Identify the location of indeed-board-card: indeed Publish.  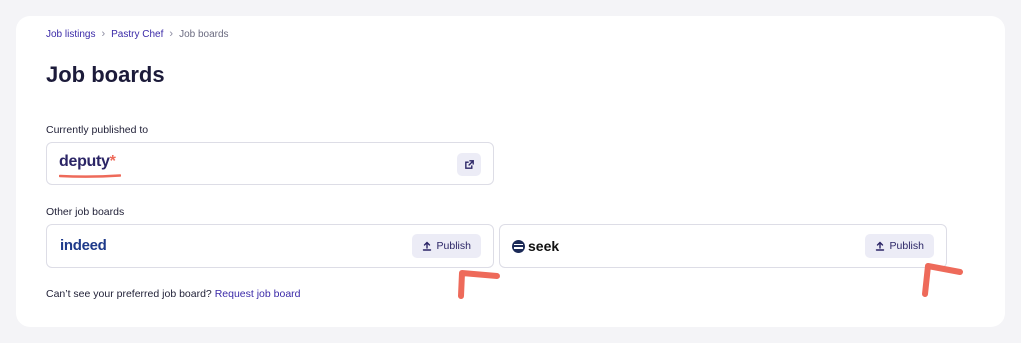
(270, 246).